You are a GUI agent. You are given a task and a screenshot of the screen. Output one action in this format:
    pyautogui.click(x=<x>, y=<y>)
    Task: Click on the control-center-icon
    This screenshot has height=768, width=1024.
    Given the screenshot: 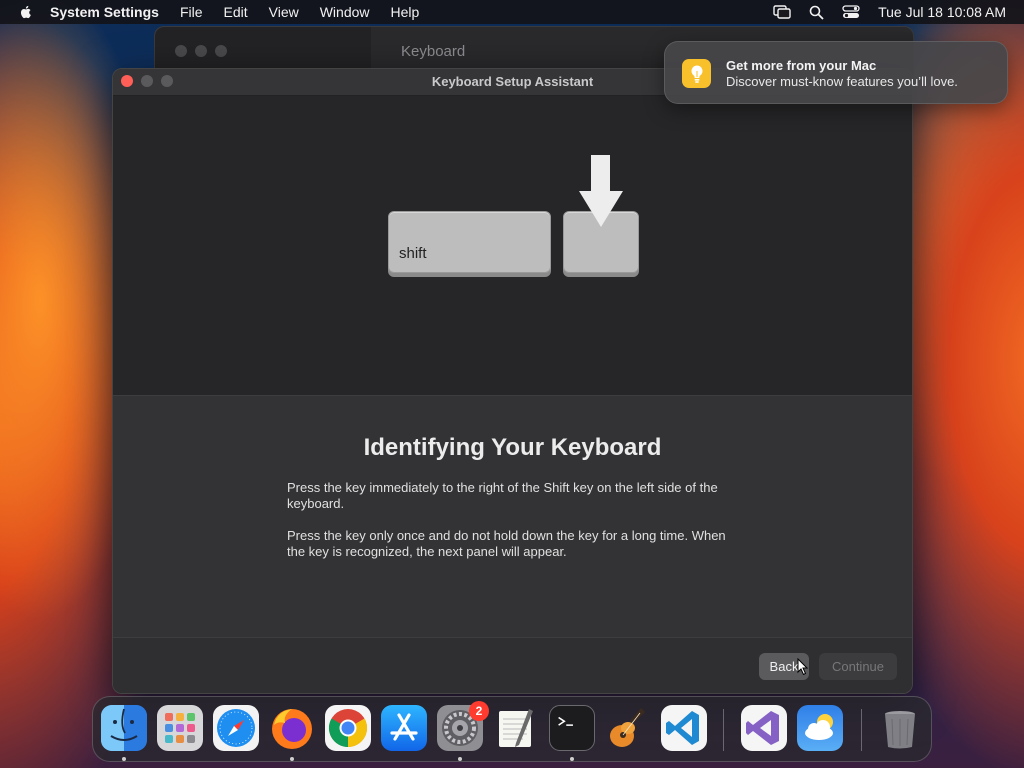 What is the action you would take?
    pyautogui.click(x=851, y=12)
    